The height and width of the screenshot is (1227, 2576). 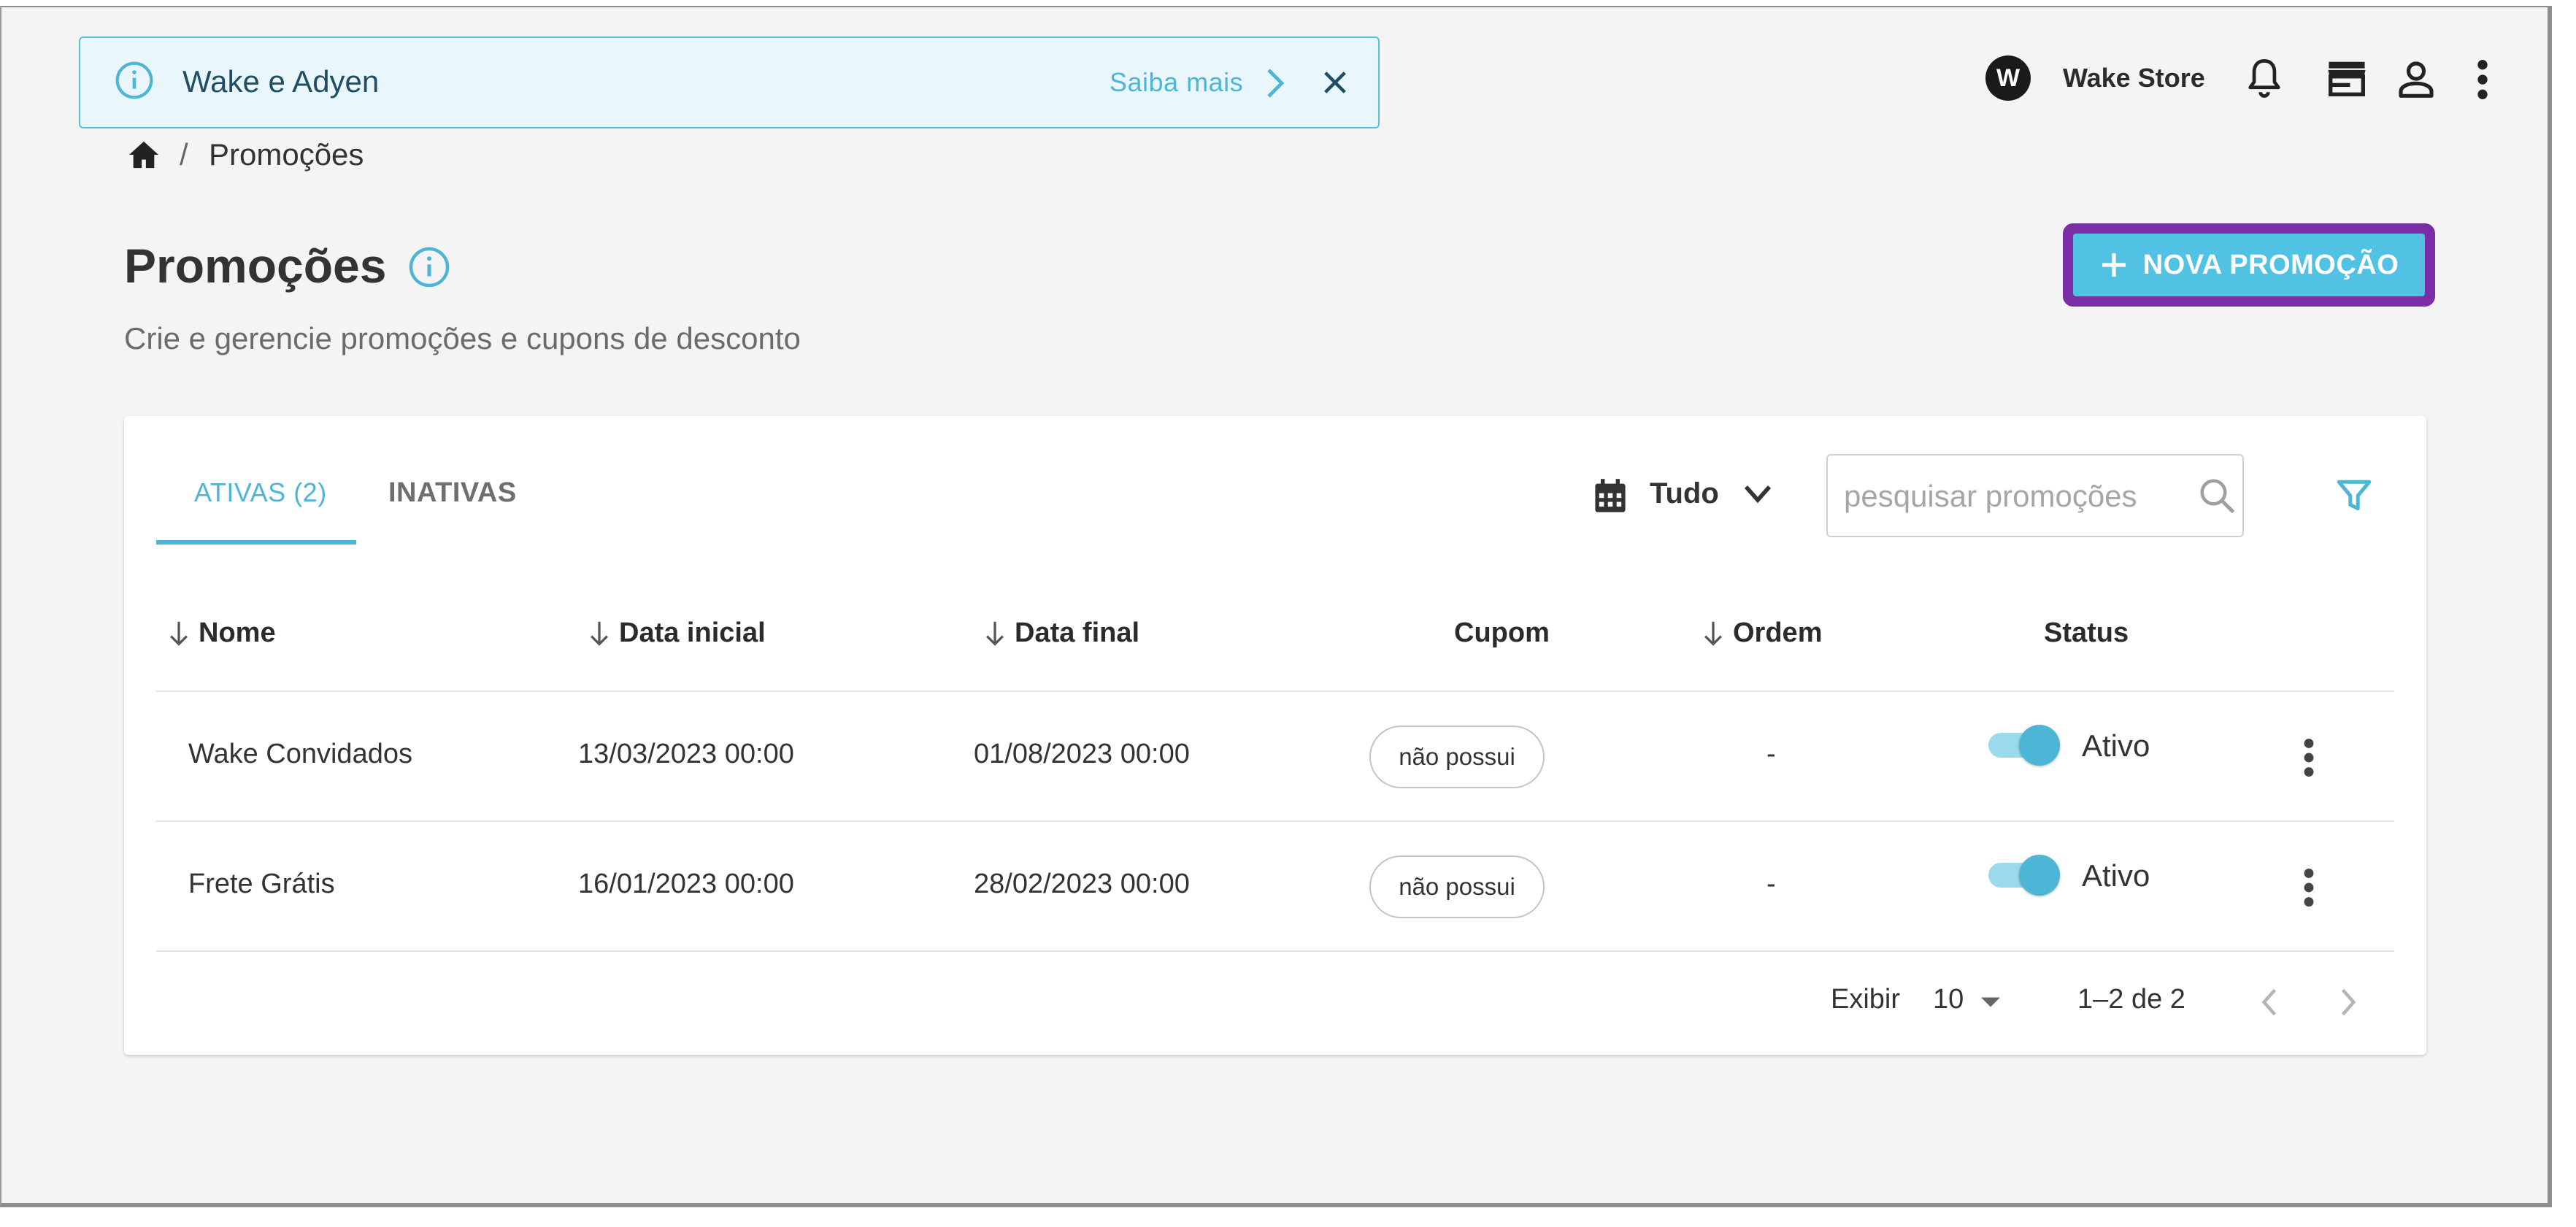 I want to click on page-title: Promoções, so click(x=255, y=266).